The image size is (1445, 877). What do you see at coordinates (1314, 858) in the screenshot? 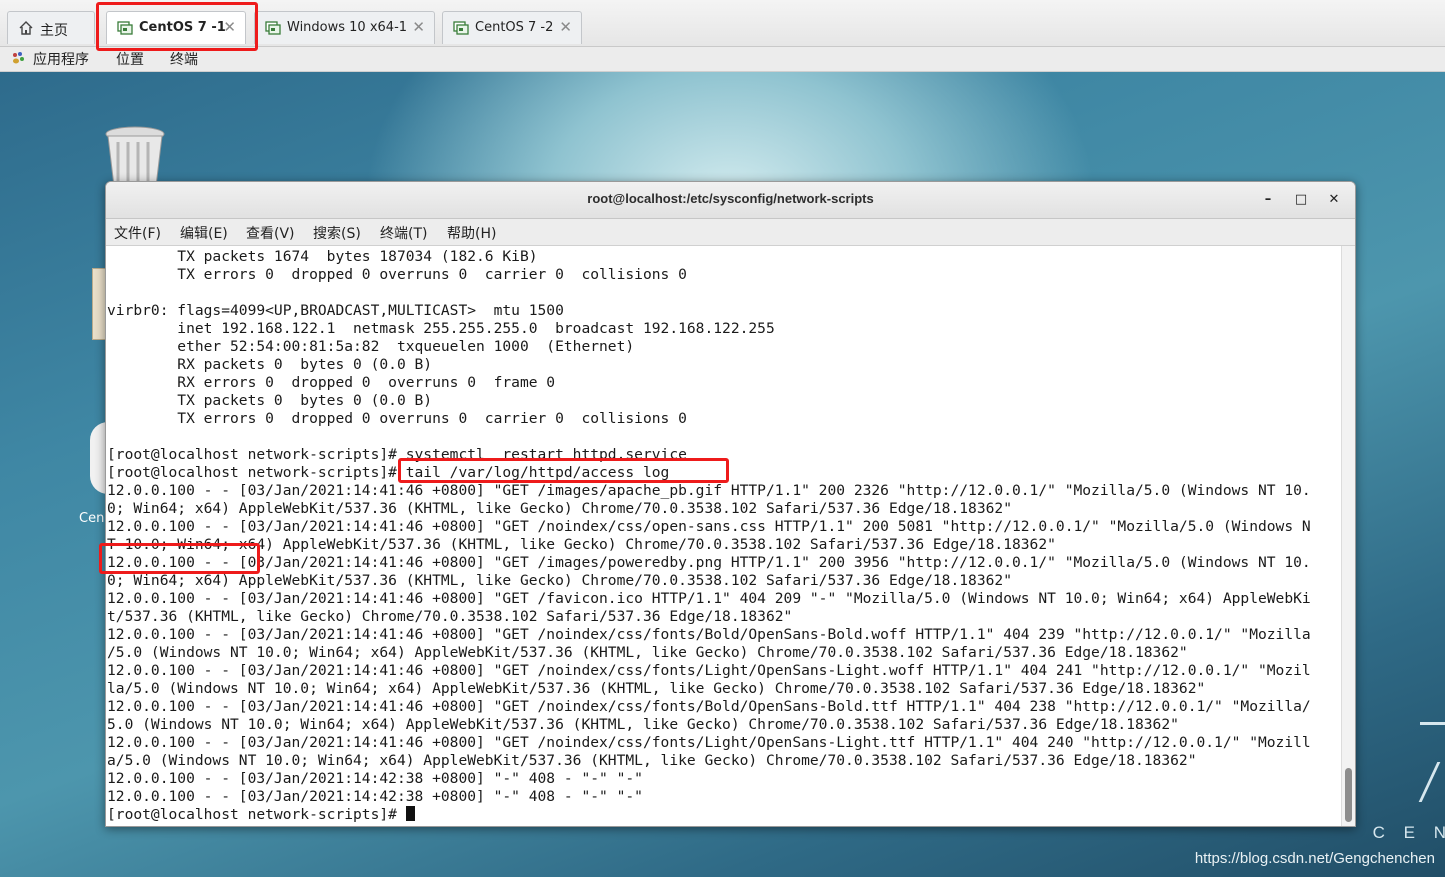
I see `watermark: https://blog.csdn.net/Gengchenchen` at bounding box center [1314, 858].